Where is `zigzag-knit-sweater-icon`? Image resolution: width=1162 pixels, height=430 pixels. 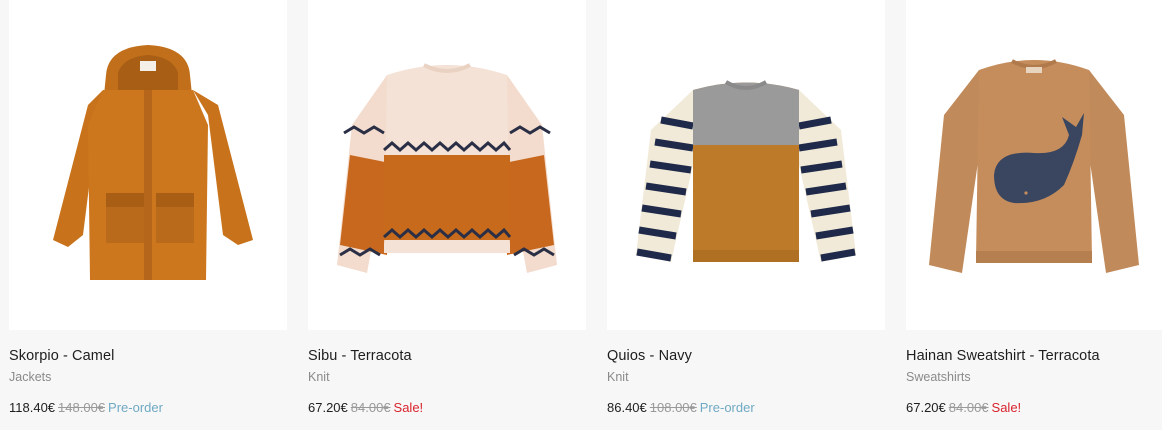 zigzag-knit-sweater-icon is located at coordinates (447, 168).